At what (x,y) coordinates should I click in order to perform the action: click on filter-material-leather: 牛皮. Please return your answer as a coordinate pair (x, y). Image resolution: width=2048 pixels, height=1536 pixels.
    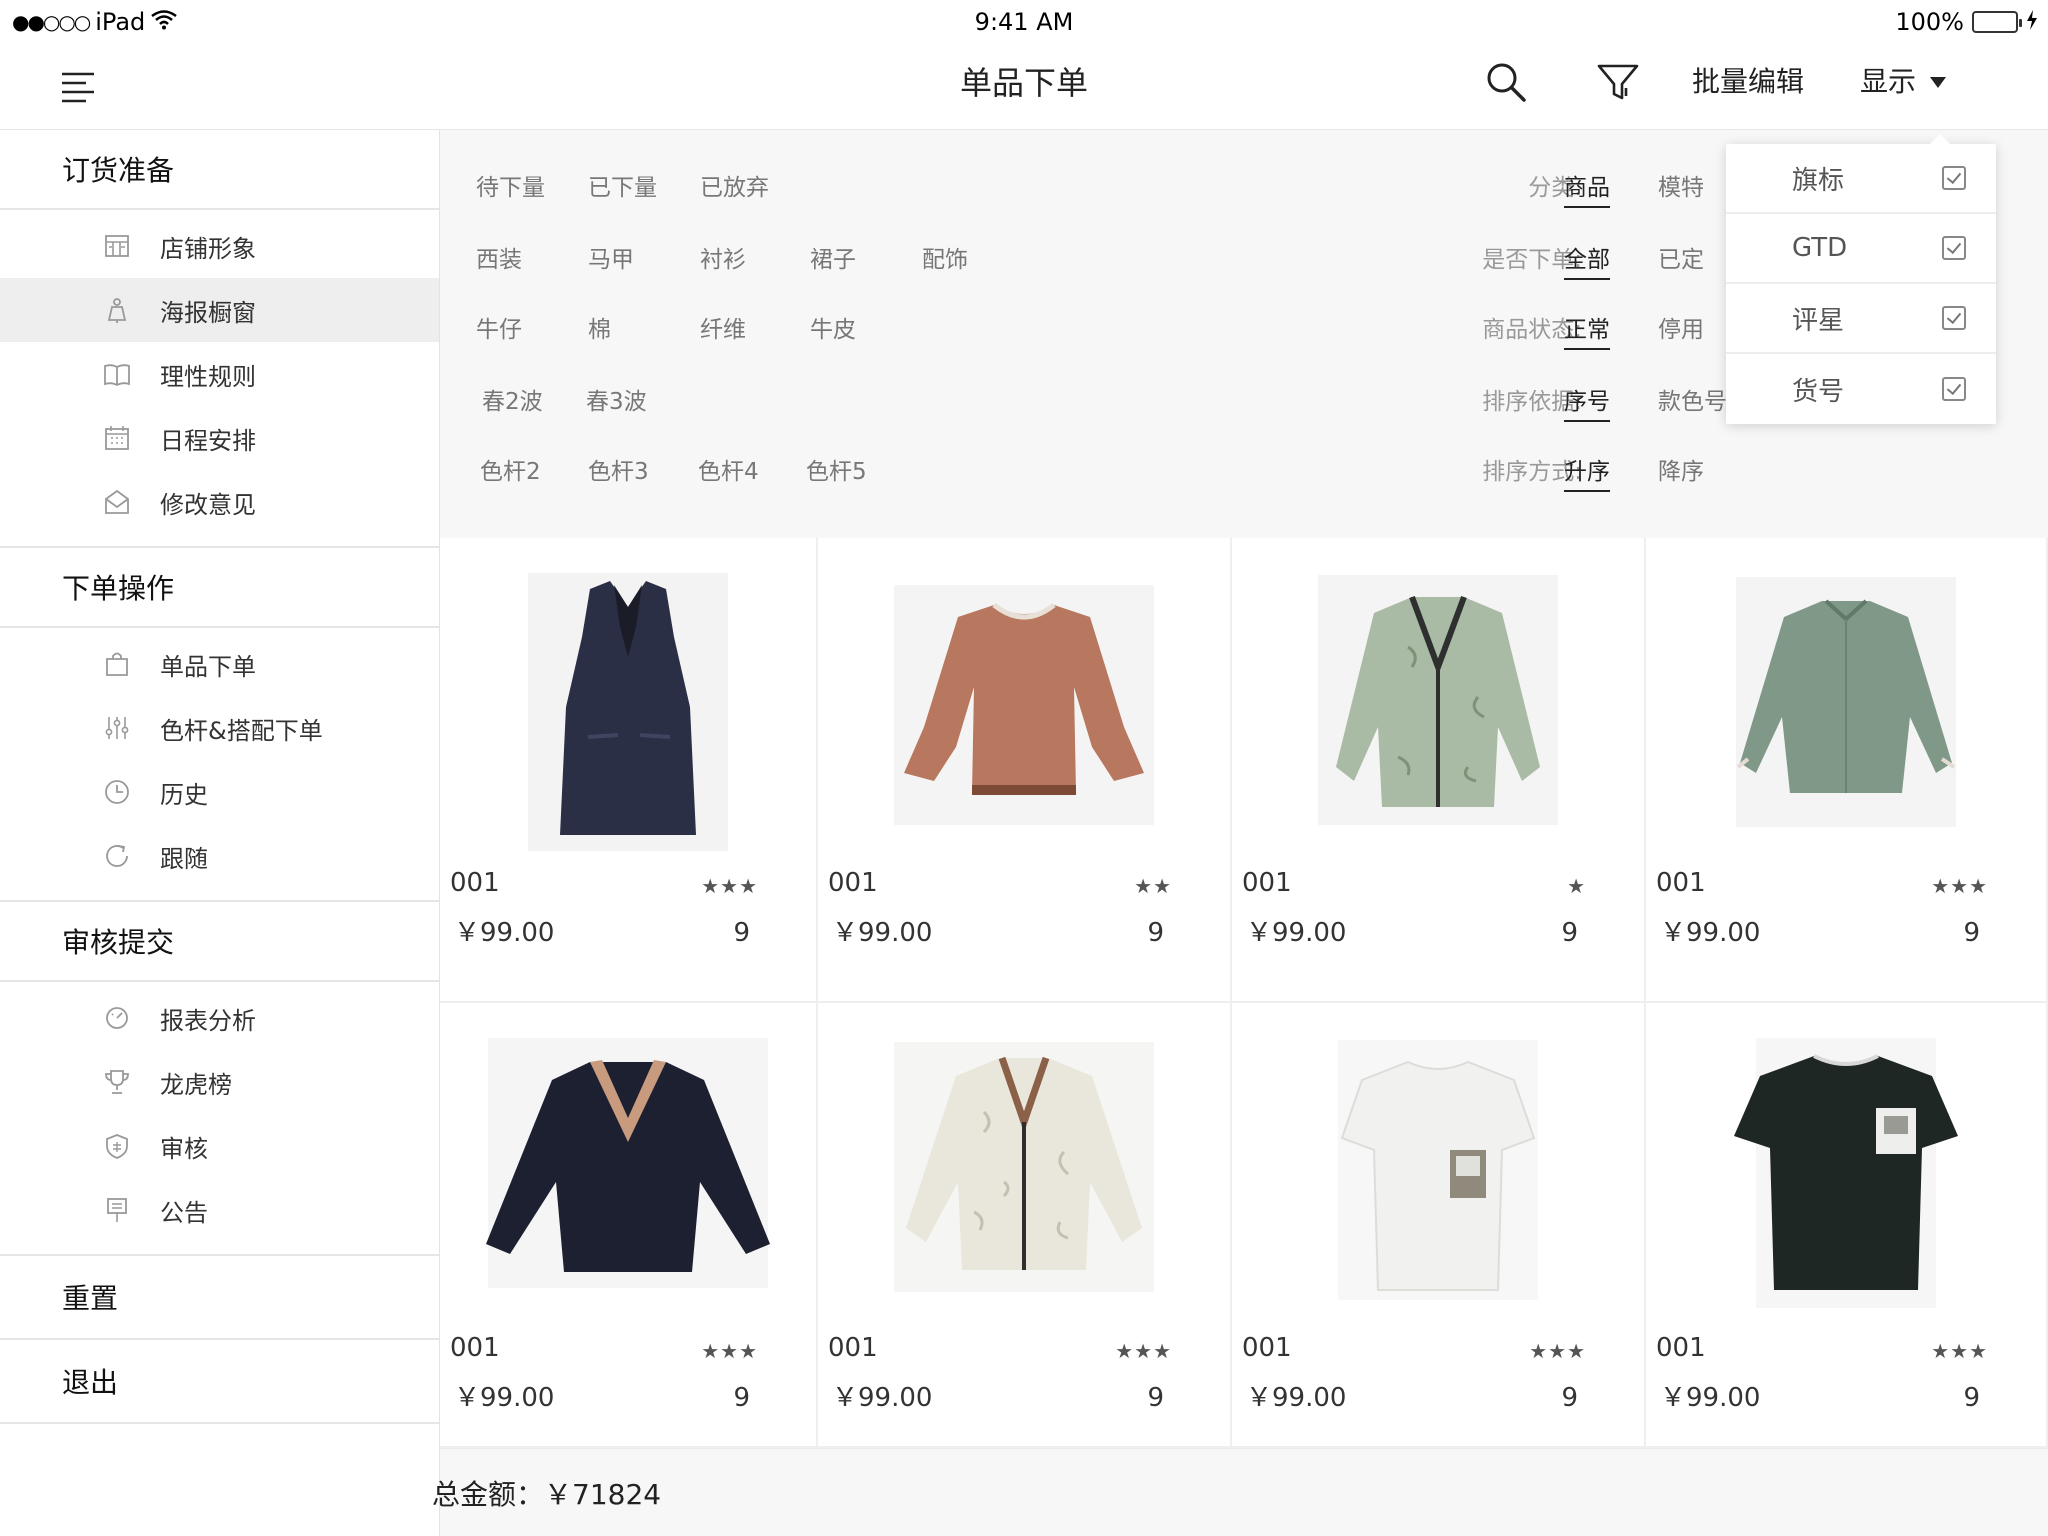
    Looking at the image, I should click on (833, 327).